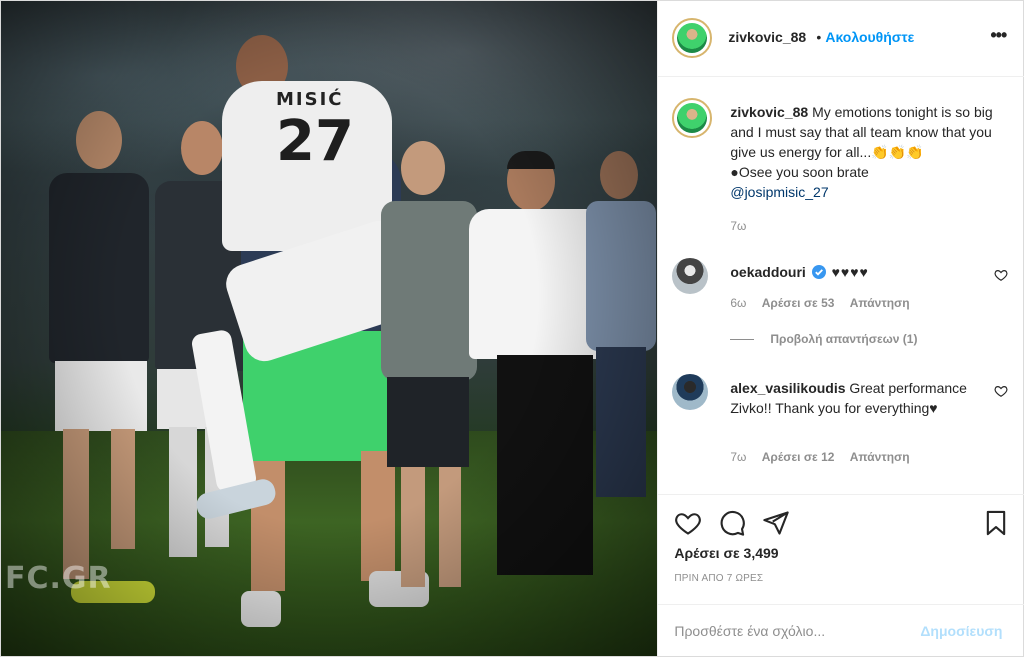  I want to click on photo-watermark: FC.GR, so click(58, 578).